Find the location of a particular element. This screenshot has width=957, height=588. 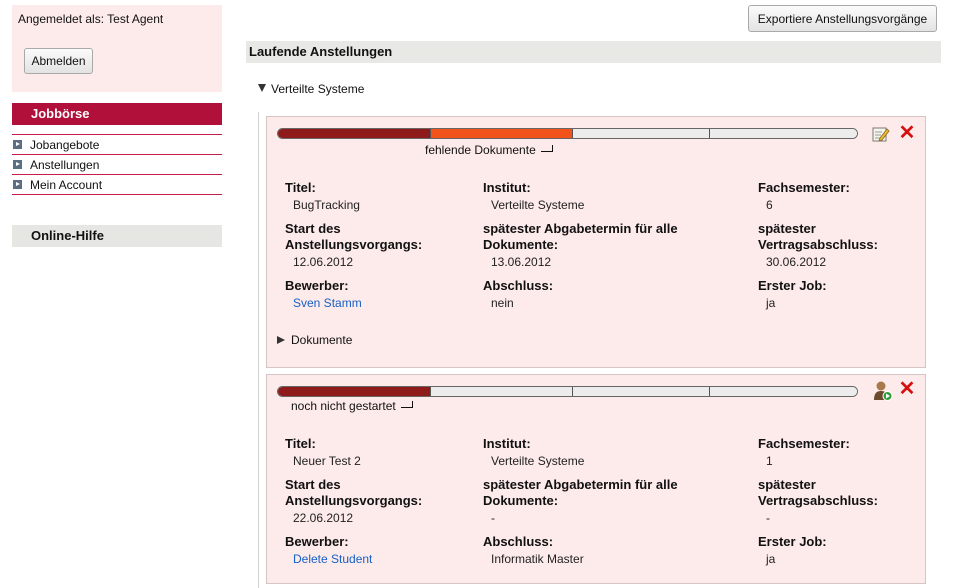

group-label: Verteilte Systeme is located at coordinates (318, 89).